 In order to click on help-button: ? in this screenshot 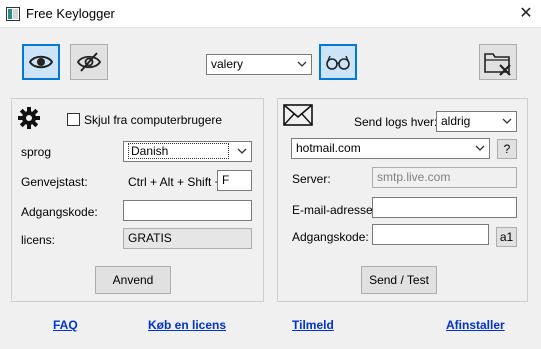, I will do `click(507, 149)`.